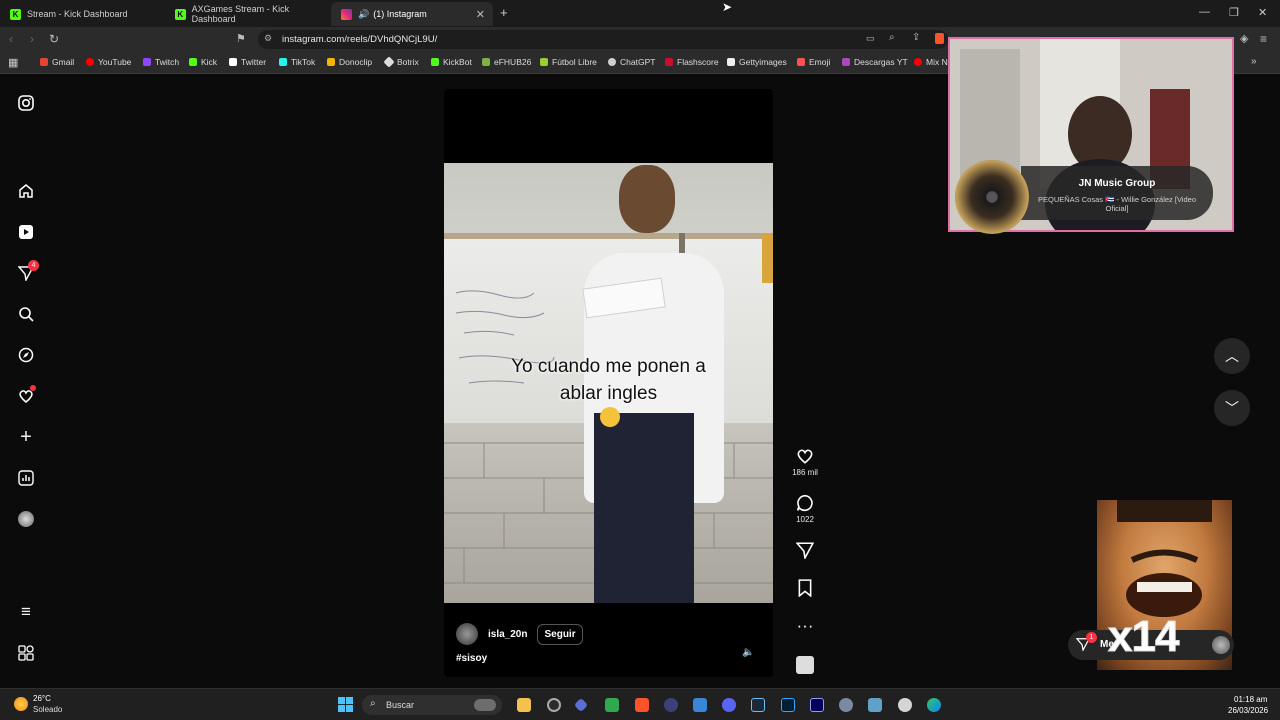 This screenshot has height=720, width=1280. What do you see at coordinates (471, 658) in the screenshot?
I see `reel-hashtag: #sisoy` at bounding box center [471, 658].